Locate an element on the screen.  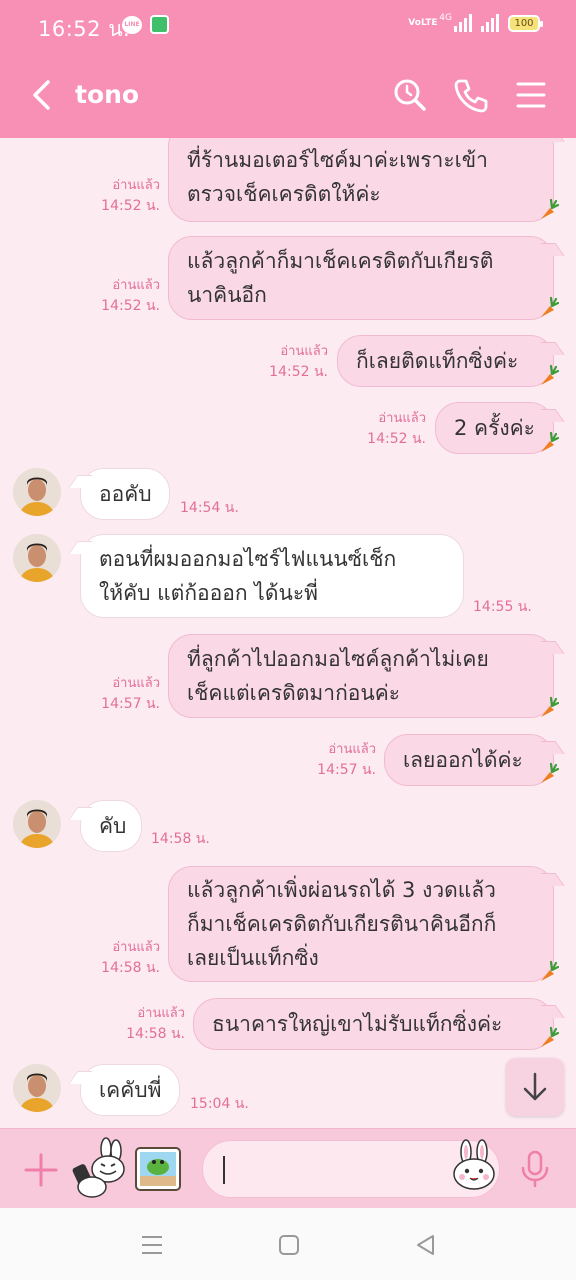
incoming-message-bubble: คับ is located at coordinates (111, 826).